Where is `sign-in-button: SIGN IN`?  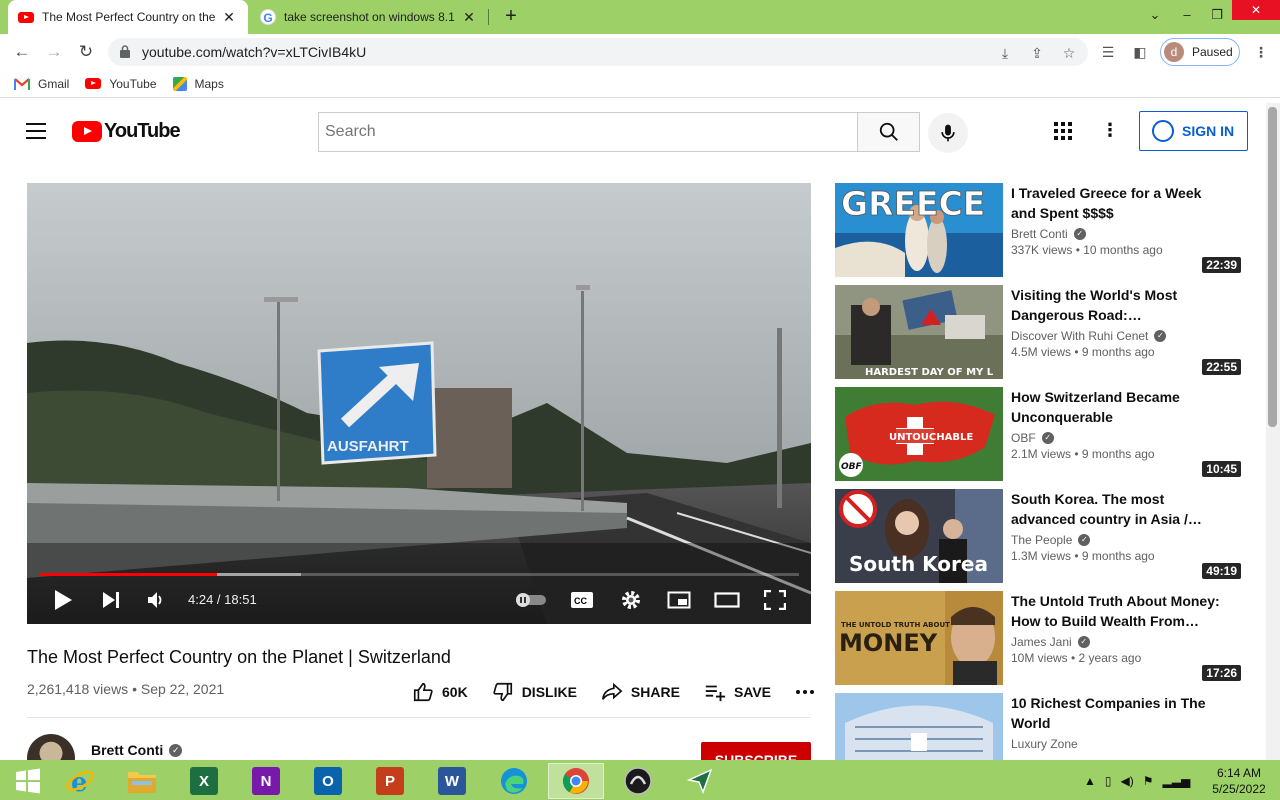
sign-in-button: SIGN IN is located at coordinates (1193, 131).